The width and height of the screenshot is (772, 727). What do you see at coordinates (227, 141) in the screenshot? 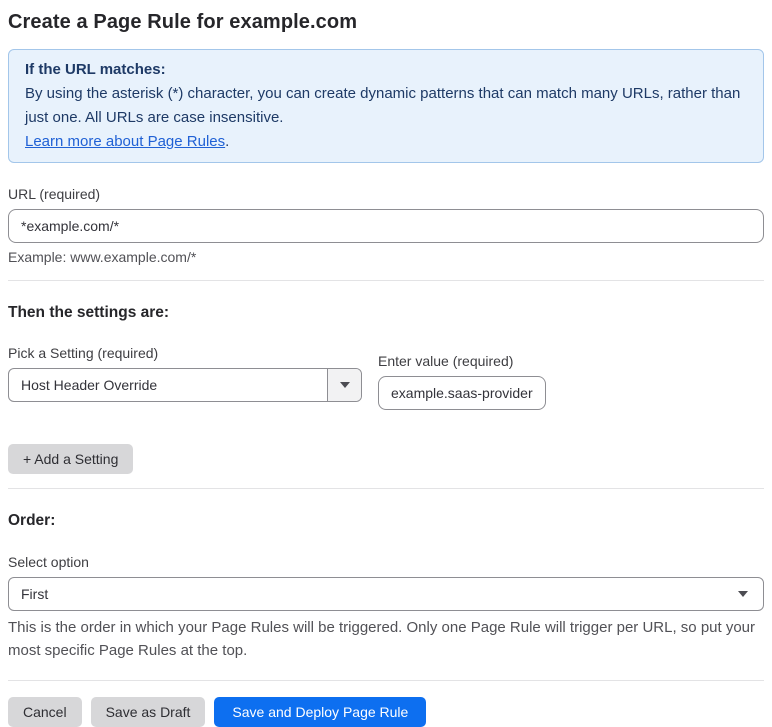
I see `link-suffix: .` at bounding box center [227, 141].